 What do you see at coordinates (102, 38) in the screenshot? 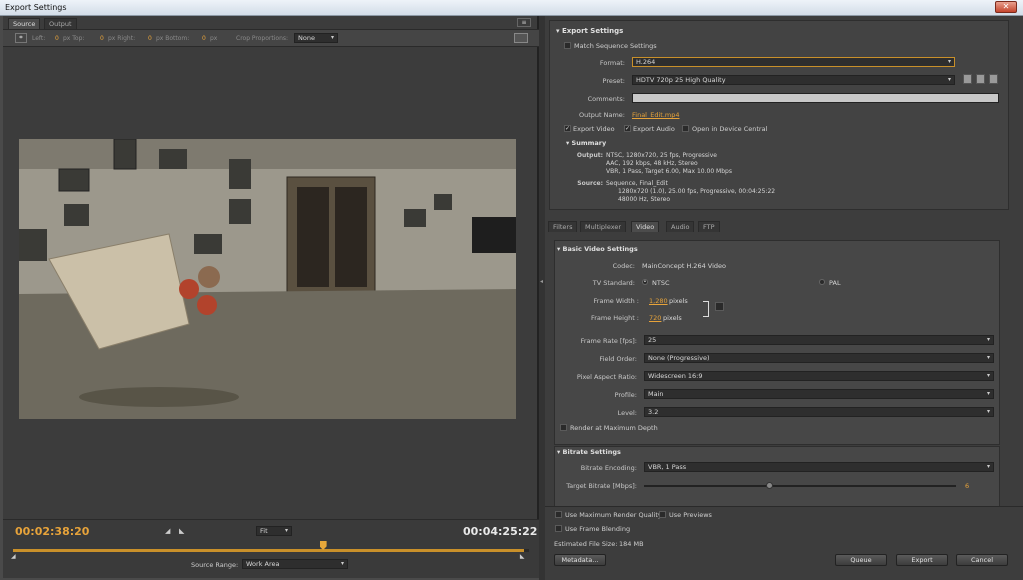
I see `crop-top-value: 0` at bounding box center [102, 38].